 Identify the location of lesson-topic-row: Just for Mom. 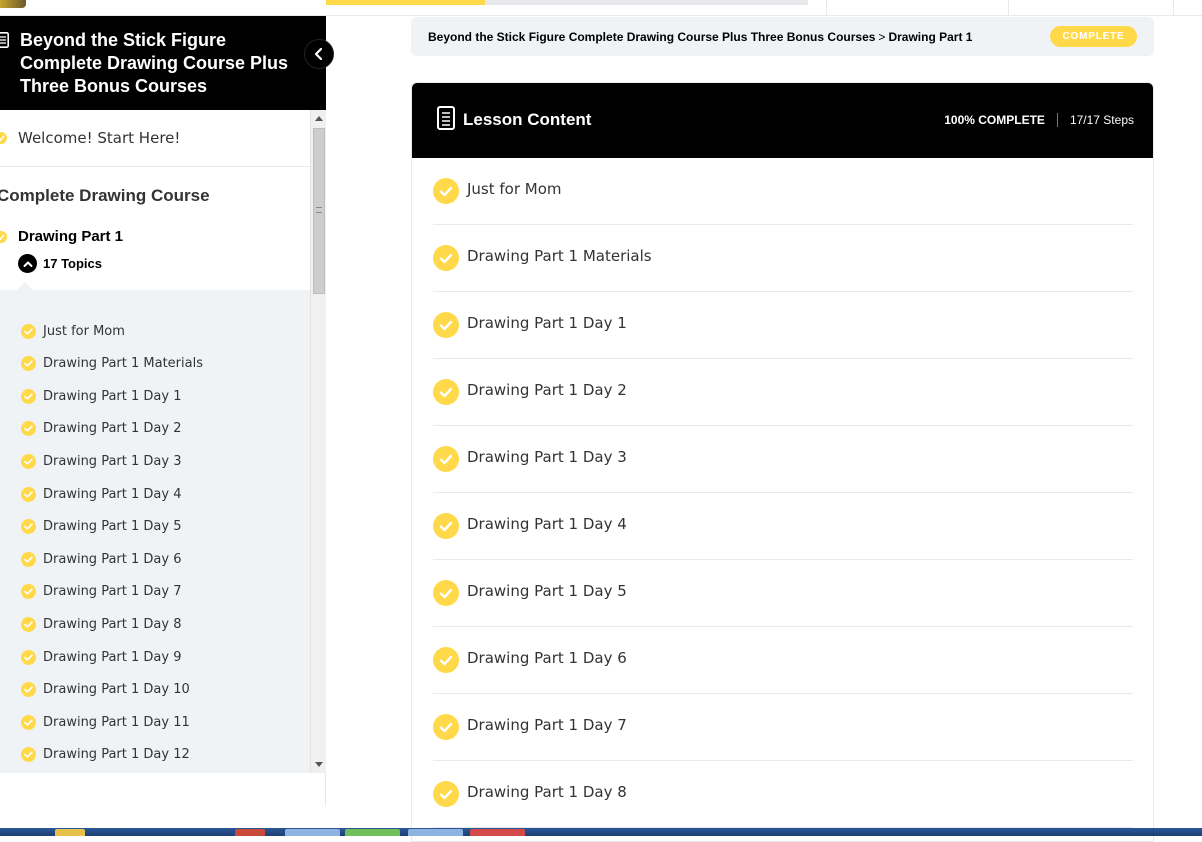
(783, 191).